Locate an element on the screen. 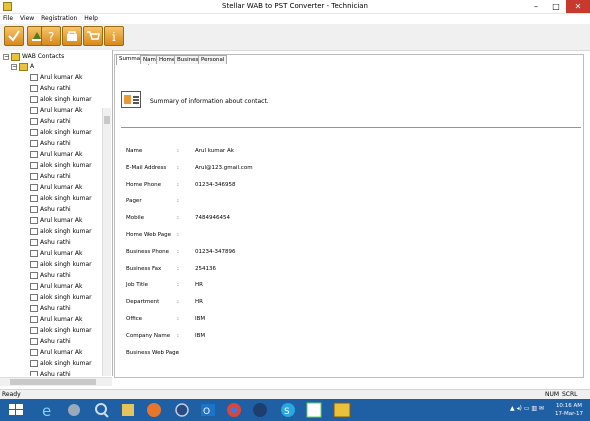  taskbar: e O S ▲ ◂) ▭ ▥ ✉ 10:16 AM 17-Mar-17 is located at coordinates (295, 410).